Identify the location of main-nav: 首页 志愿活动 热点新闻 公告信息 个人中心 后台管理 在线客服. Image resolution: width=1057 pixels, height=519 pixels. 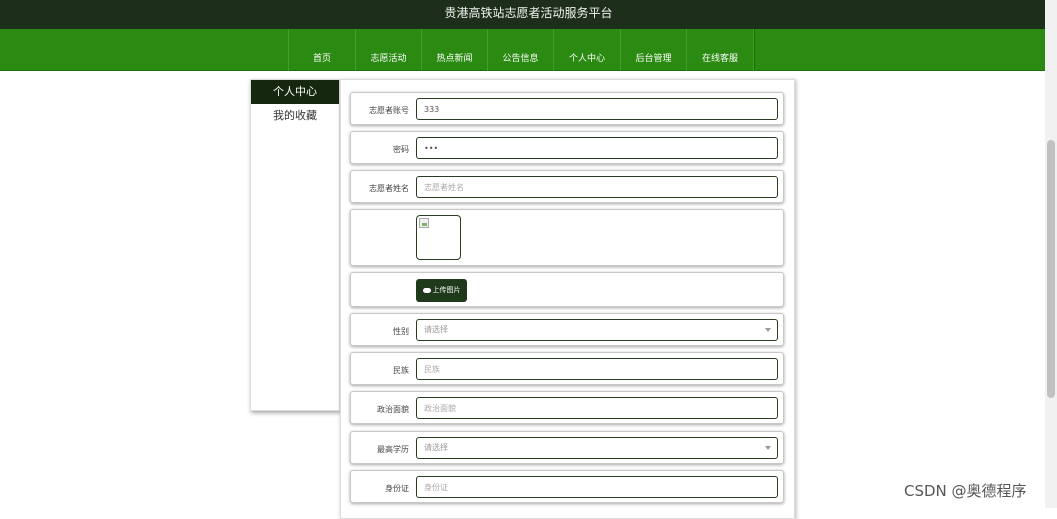
(528, 50).